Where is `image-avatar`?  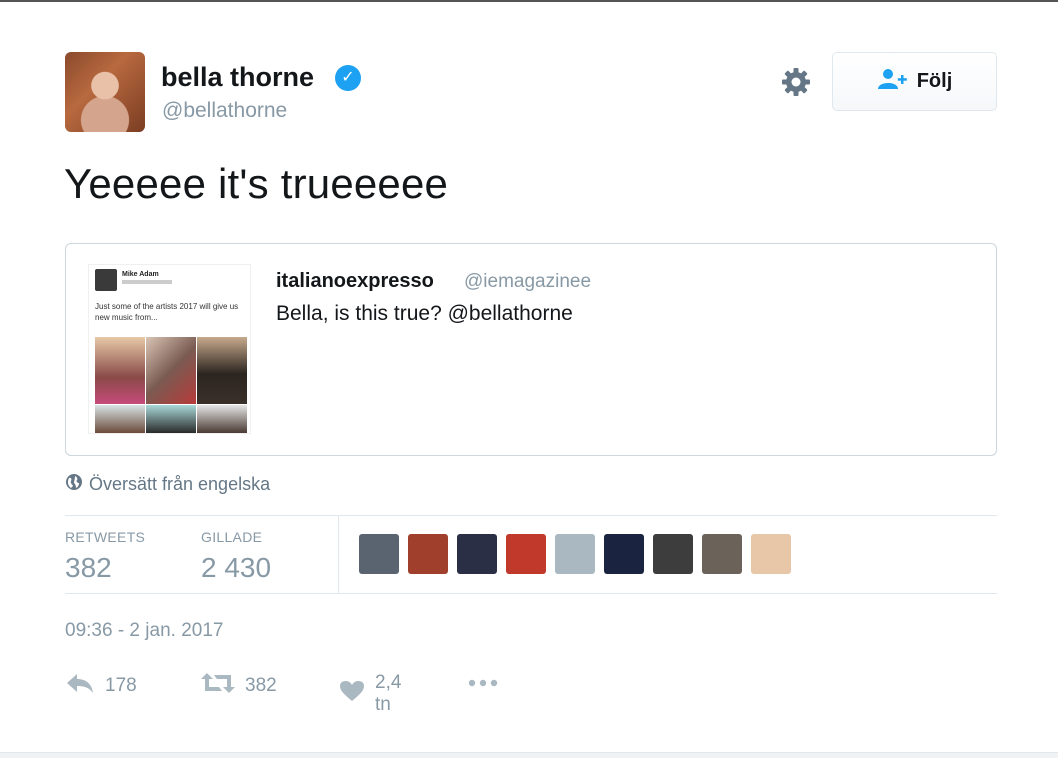
image-avatar is located at coordinates (106, 280).